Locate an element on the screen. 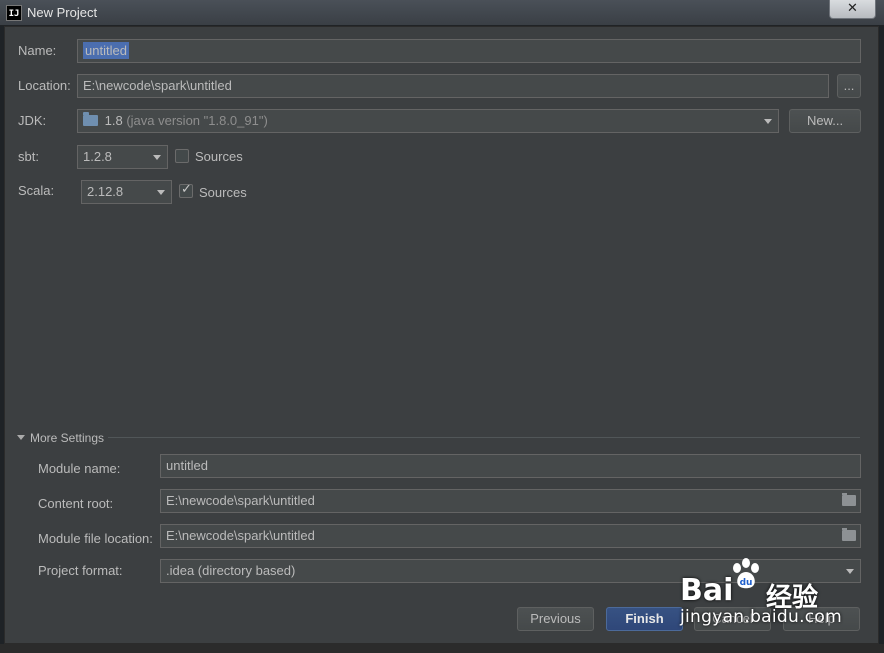 The width and height of the screenshot is (884, 653). scala-label: Scala: is located at coordinates (36, 190).